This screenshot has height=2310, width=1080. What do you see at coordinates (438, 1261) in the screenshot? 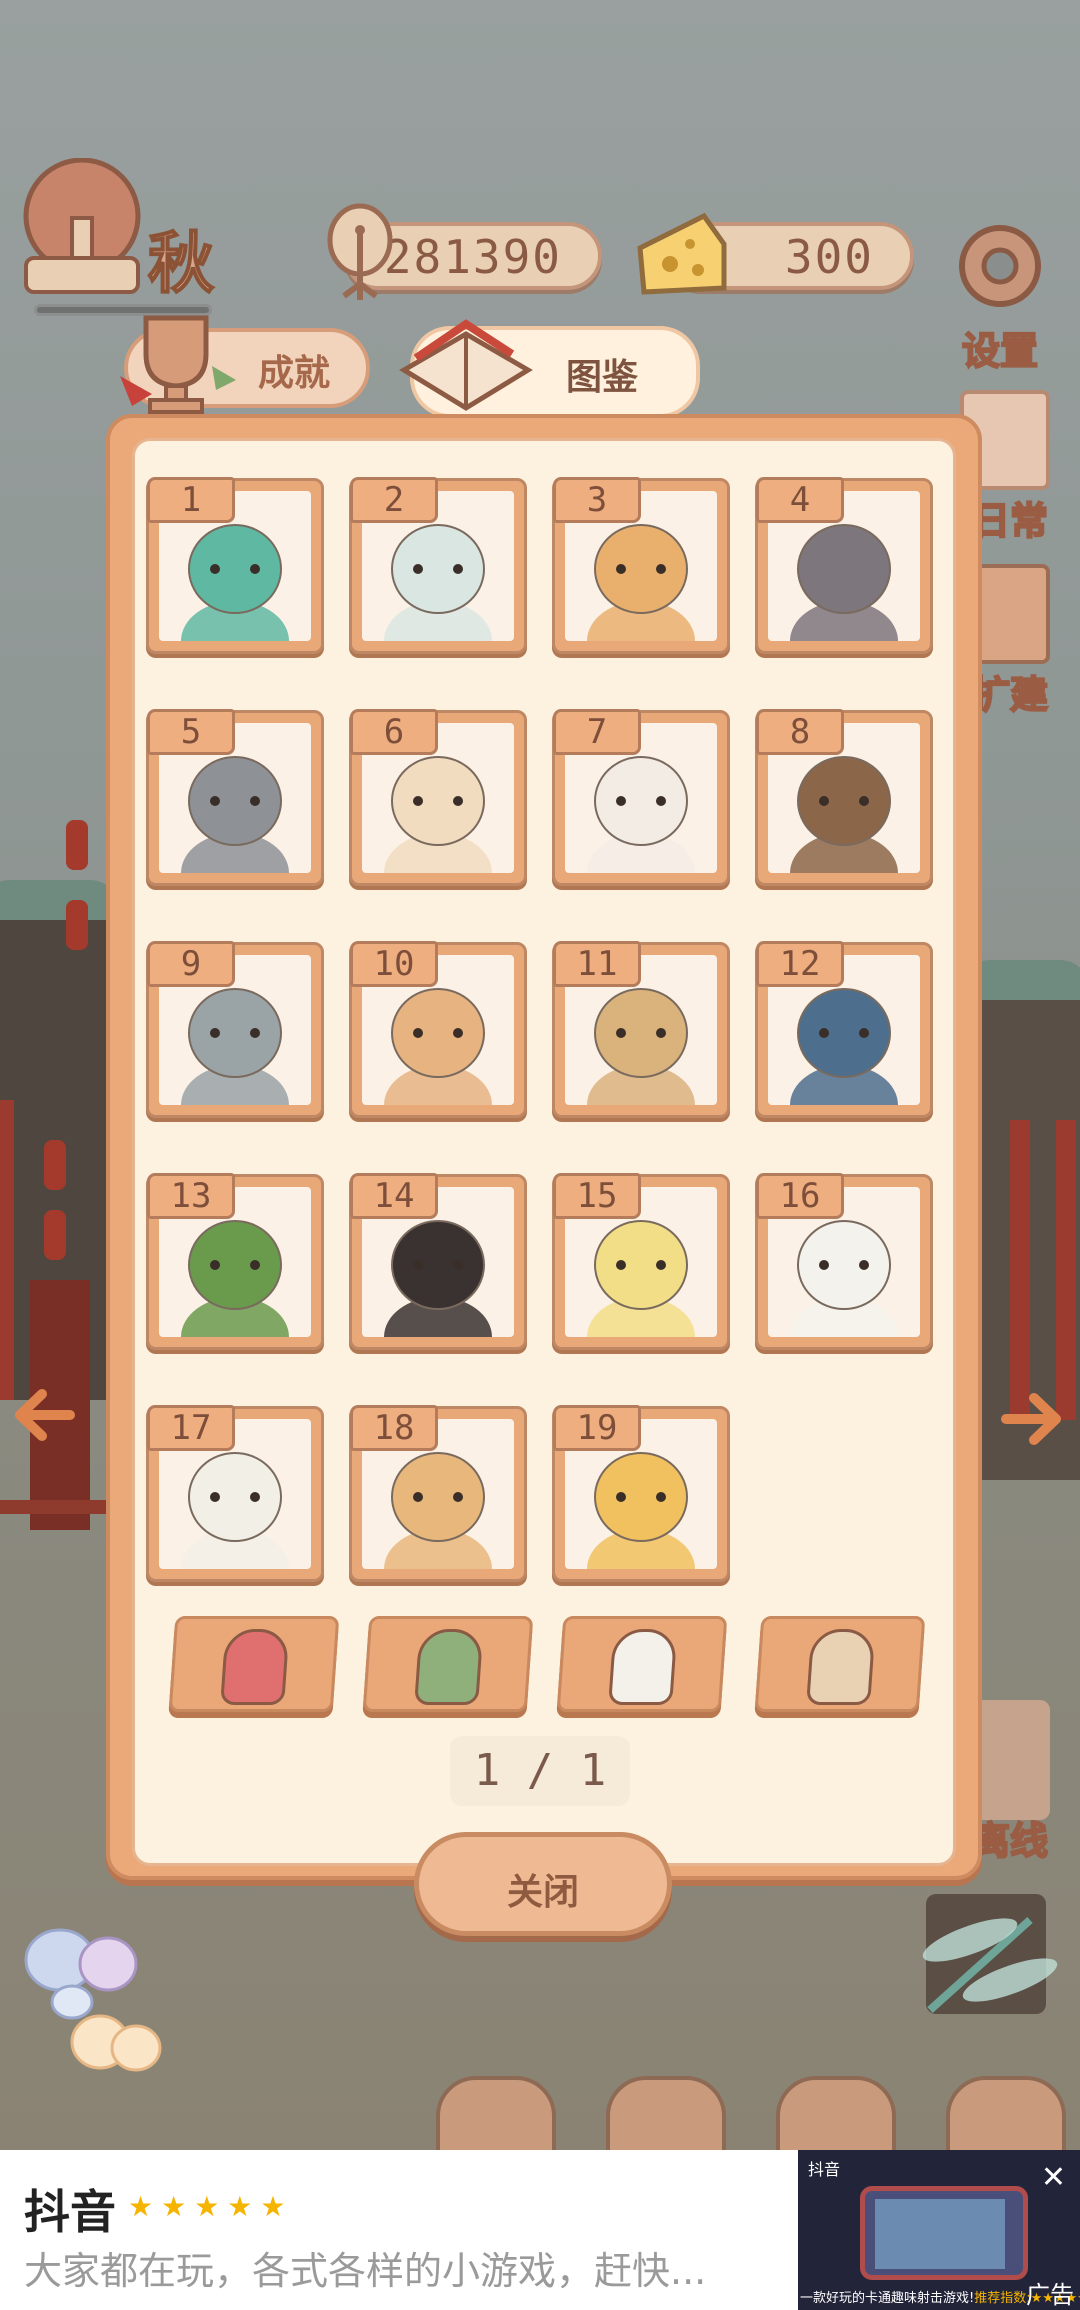
I see `collection-card: 14` at bounding box center [438, 1261].